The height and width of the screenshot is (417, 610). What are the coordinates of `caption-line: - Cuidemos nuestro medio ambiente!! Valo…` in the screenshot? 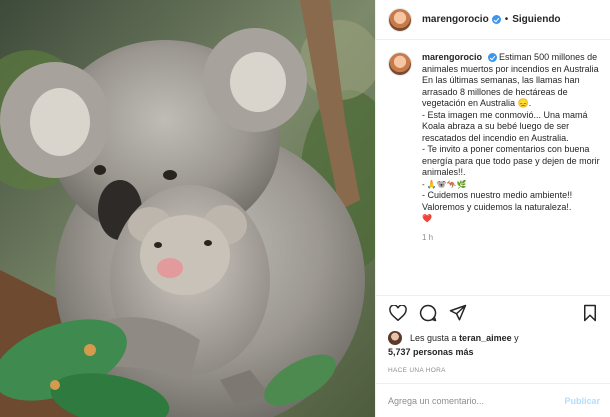 It's located at (497, 201).